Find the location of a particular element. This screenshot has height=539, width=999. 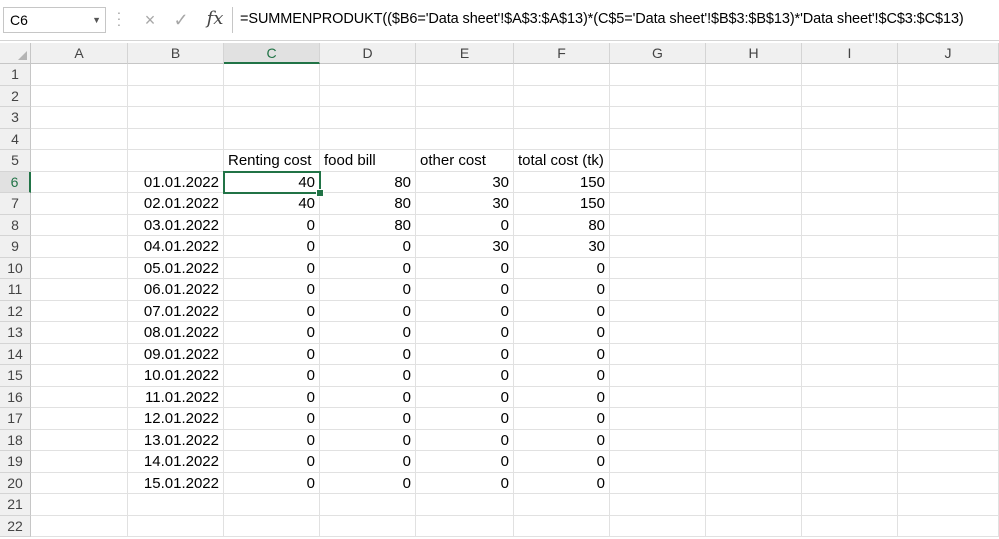

column-header-h: H is located at coordinates (754, 53).